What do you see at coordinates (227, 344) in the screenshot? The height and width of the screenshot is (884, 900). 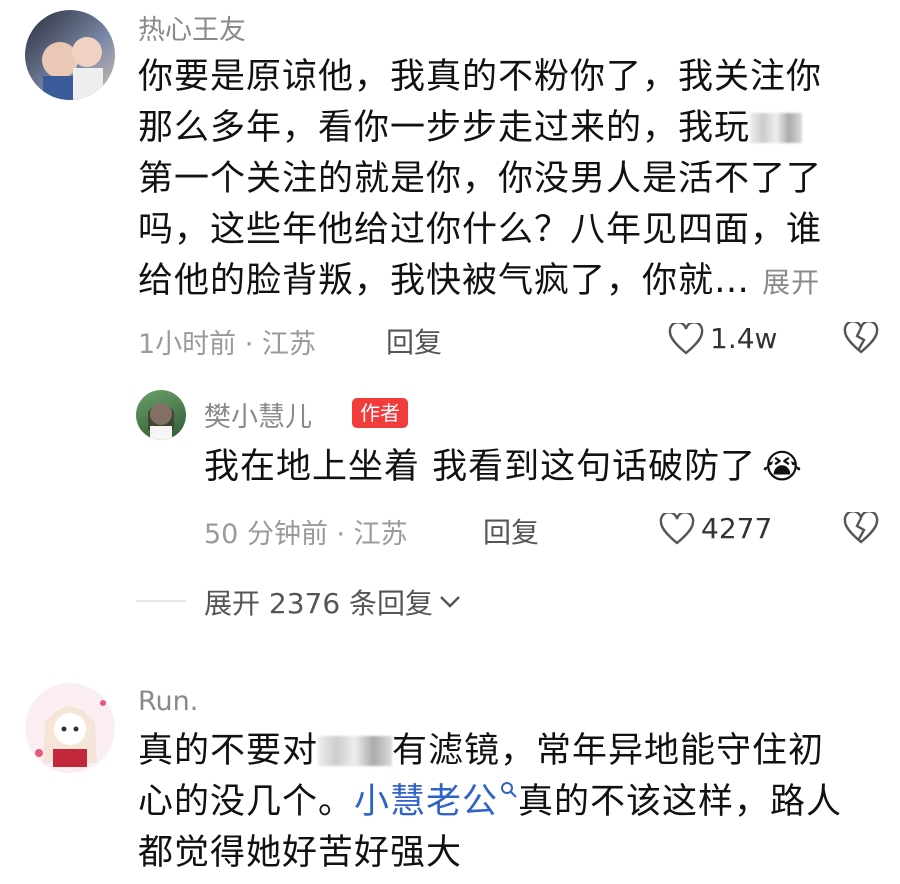 I see `comment-time-location: 1小时前 · 江苏` at bounding box center [227, 344].